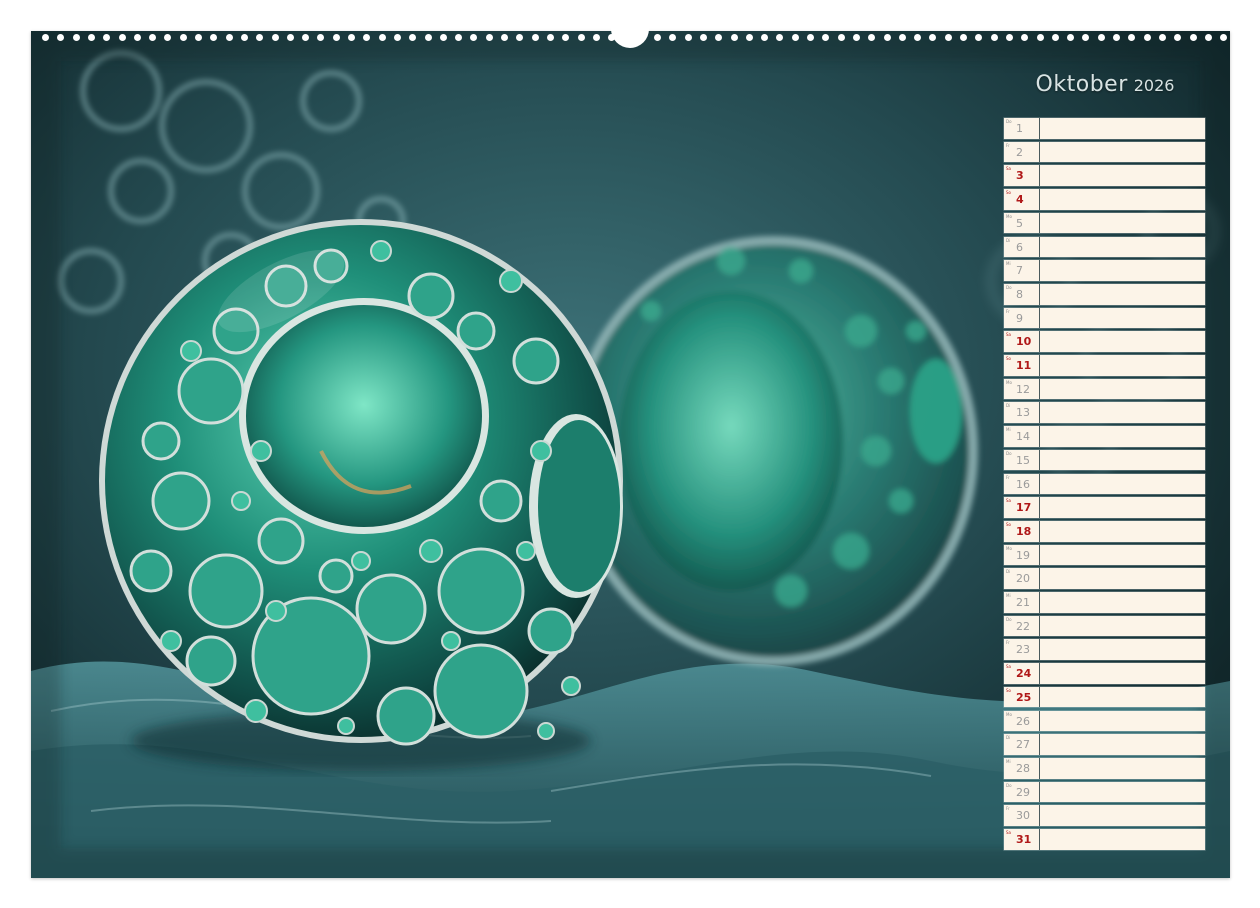  Describe the element at coordinates (1008, 193) in the screenshot. I see `weekday-abbr: So` at that location.